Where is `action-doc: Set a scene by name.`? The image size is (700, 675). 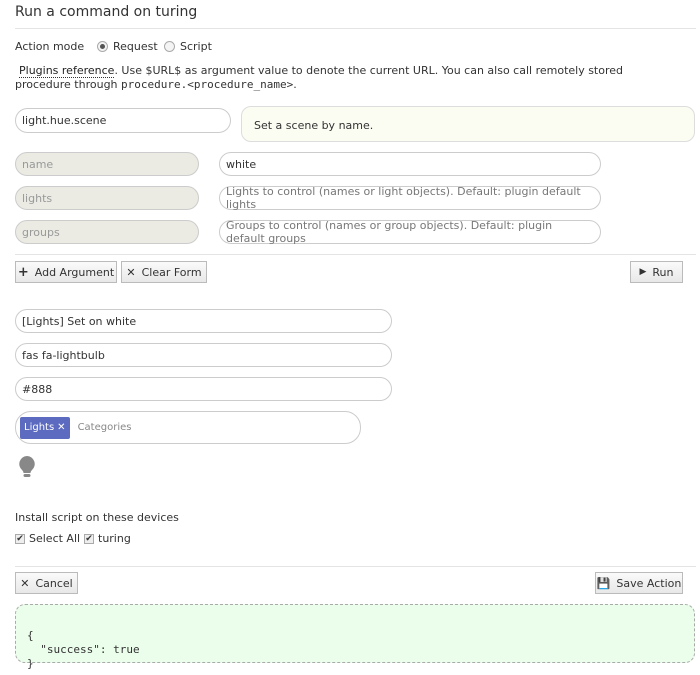
action-doc: Set a scene by name. is located at coordinates (468, 124).